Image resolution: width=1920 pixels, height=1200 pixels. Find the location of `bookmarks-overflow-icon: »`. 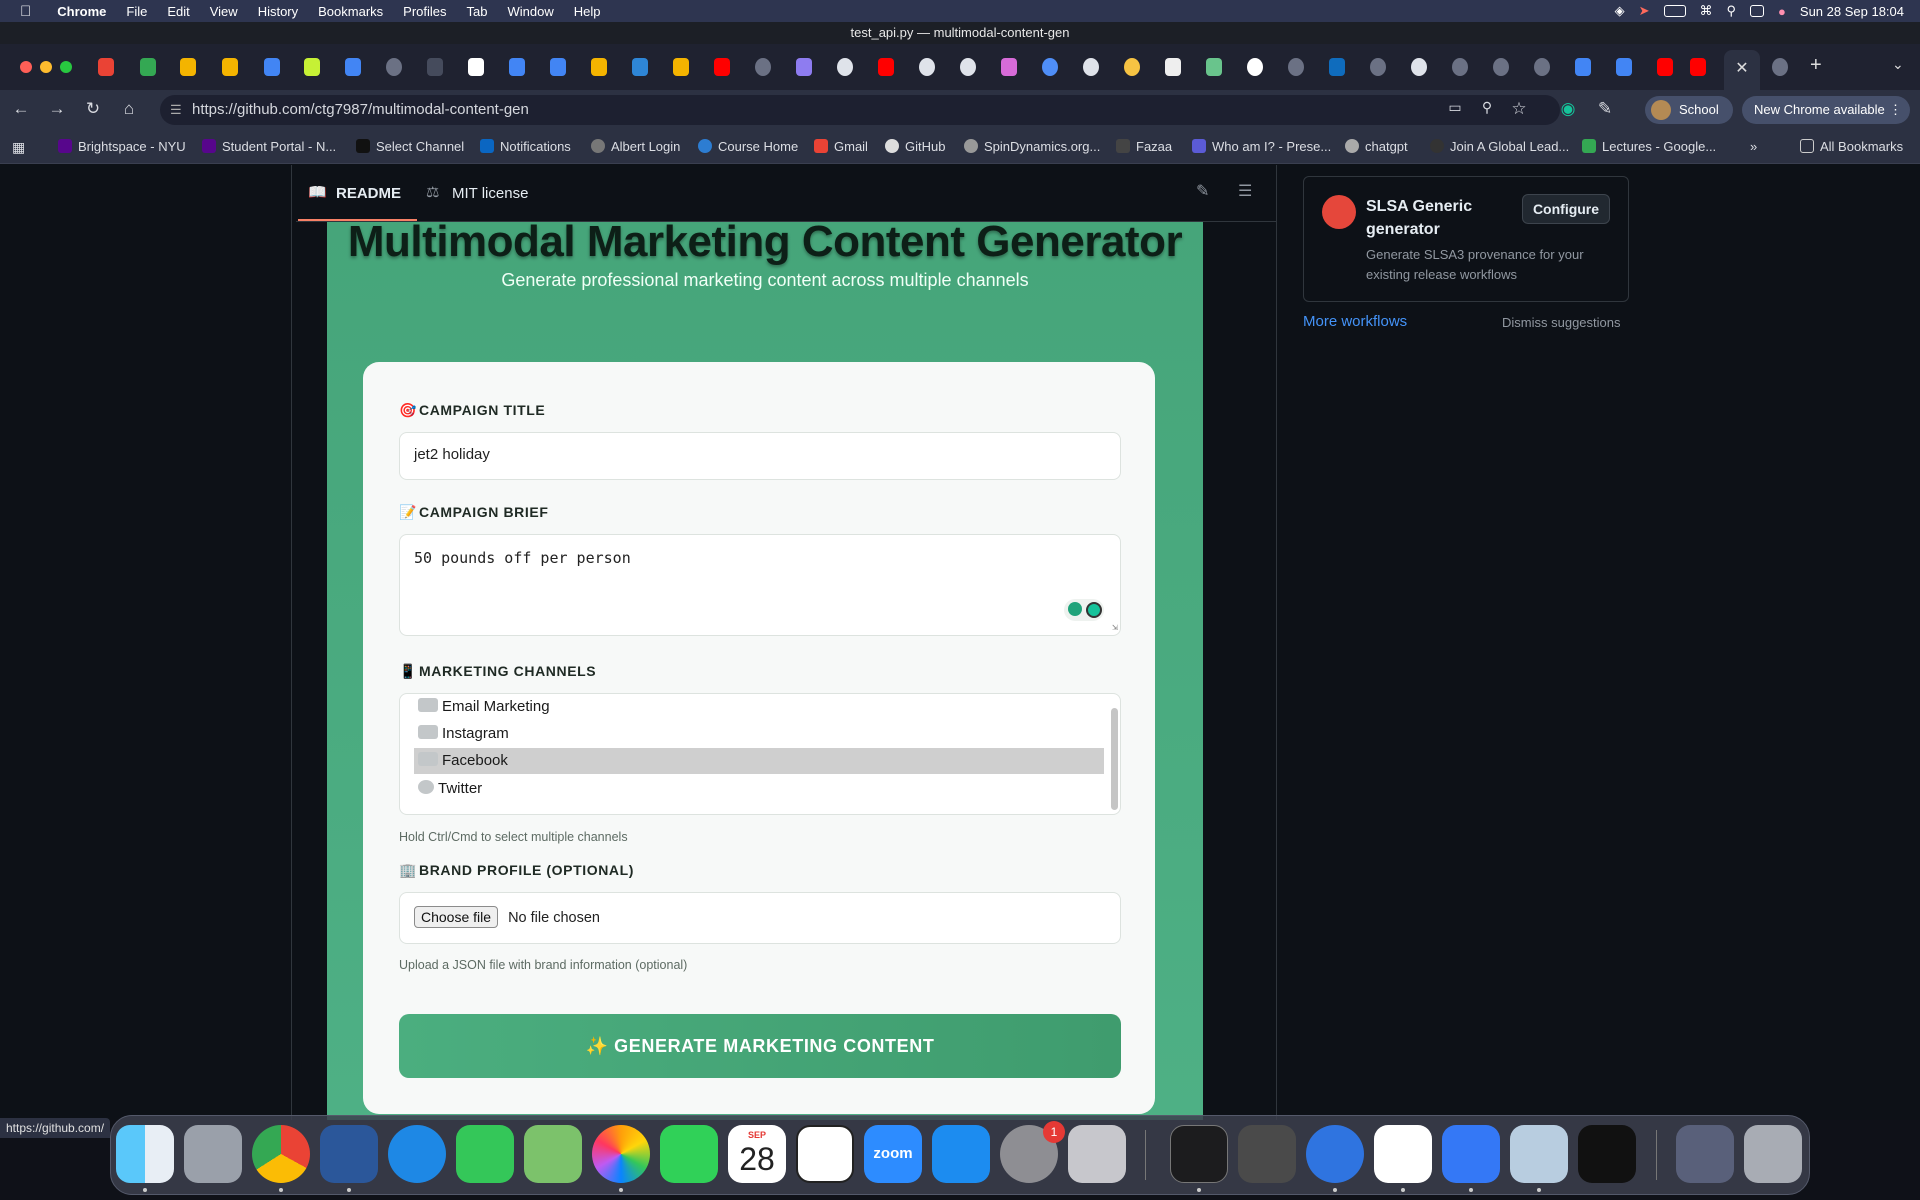

bookmarks-overflow-icon: » is located at coordinates (1753, 146).